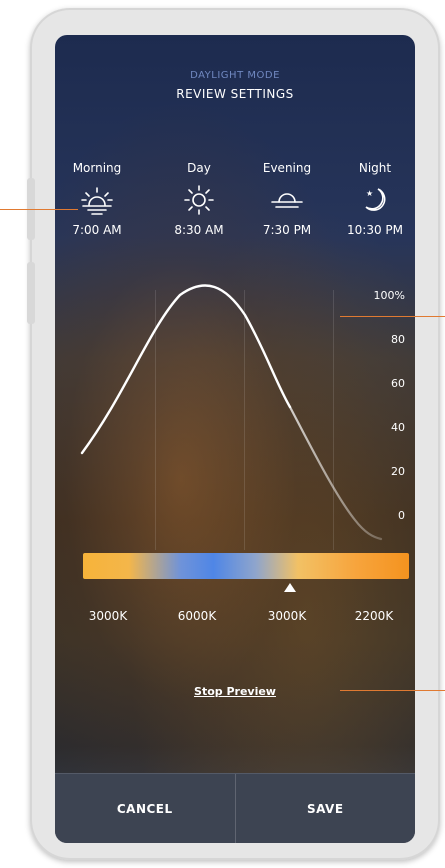 The height and width of the screenshot is (868, 445). I want to click on action-footer: CANCEL SAVE, so click(235, 808).